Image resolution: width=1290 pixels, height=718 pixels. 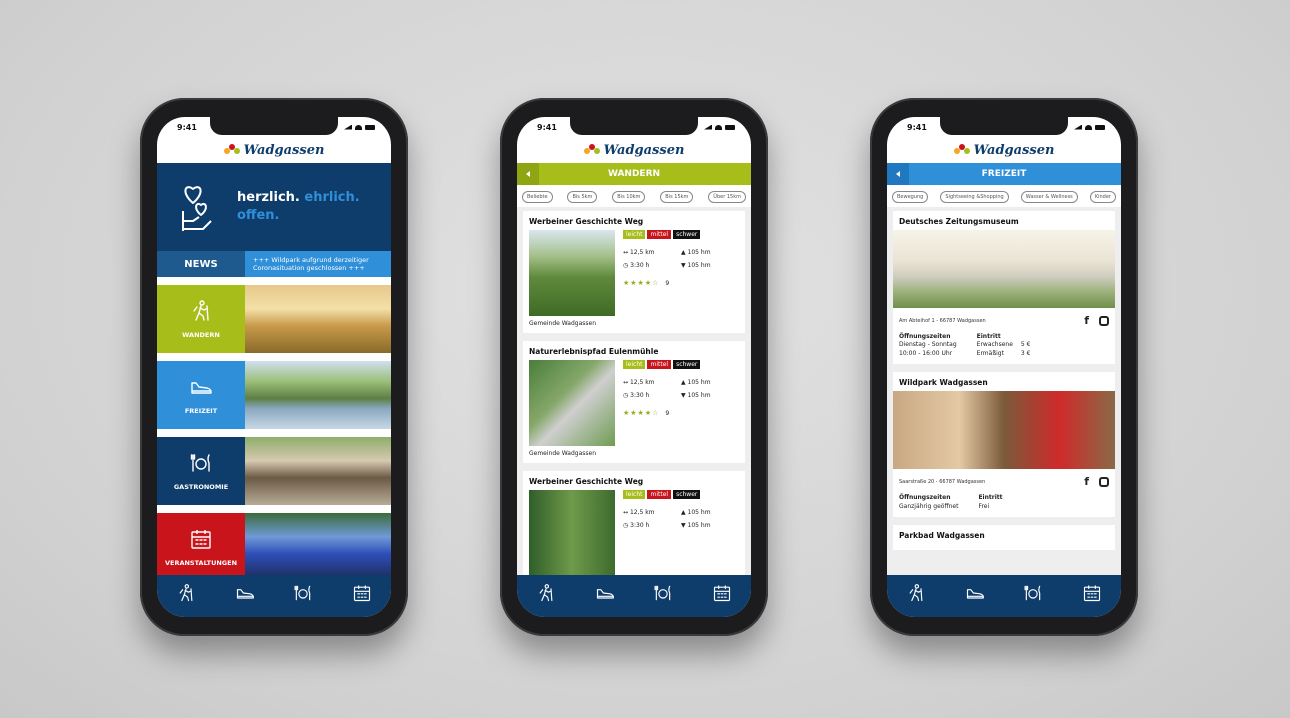 What do you see at coordinates (677, 197) in the screenshot?
I see `filter-chip: Bis 15km` at bounding box center [677, 197].